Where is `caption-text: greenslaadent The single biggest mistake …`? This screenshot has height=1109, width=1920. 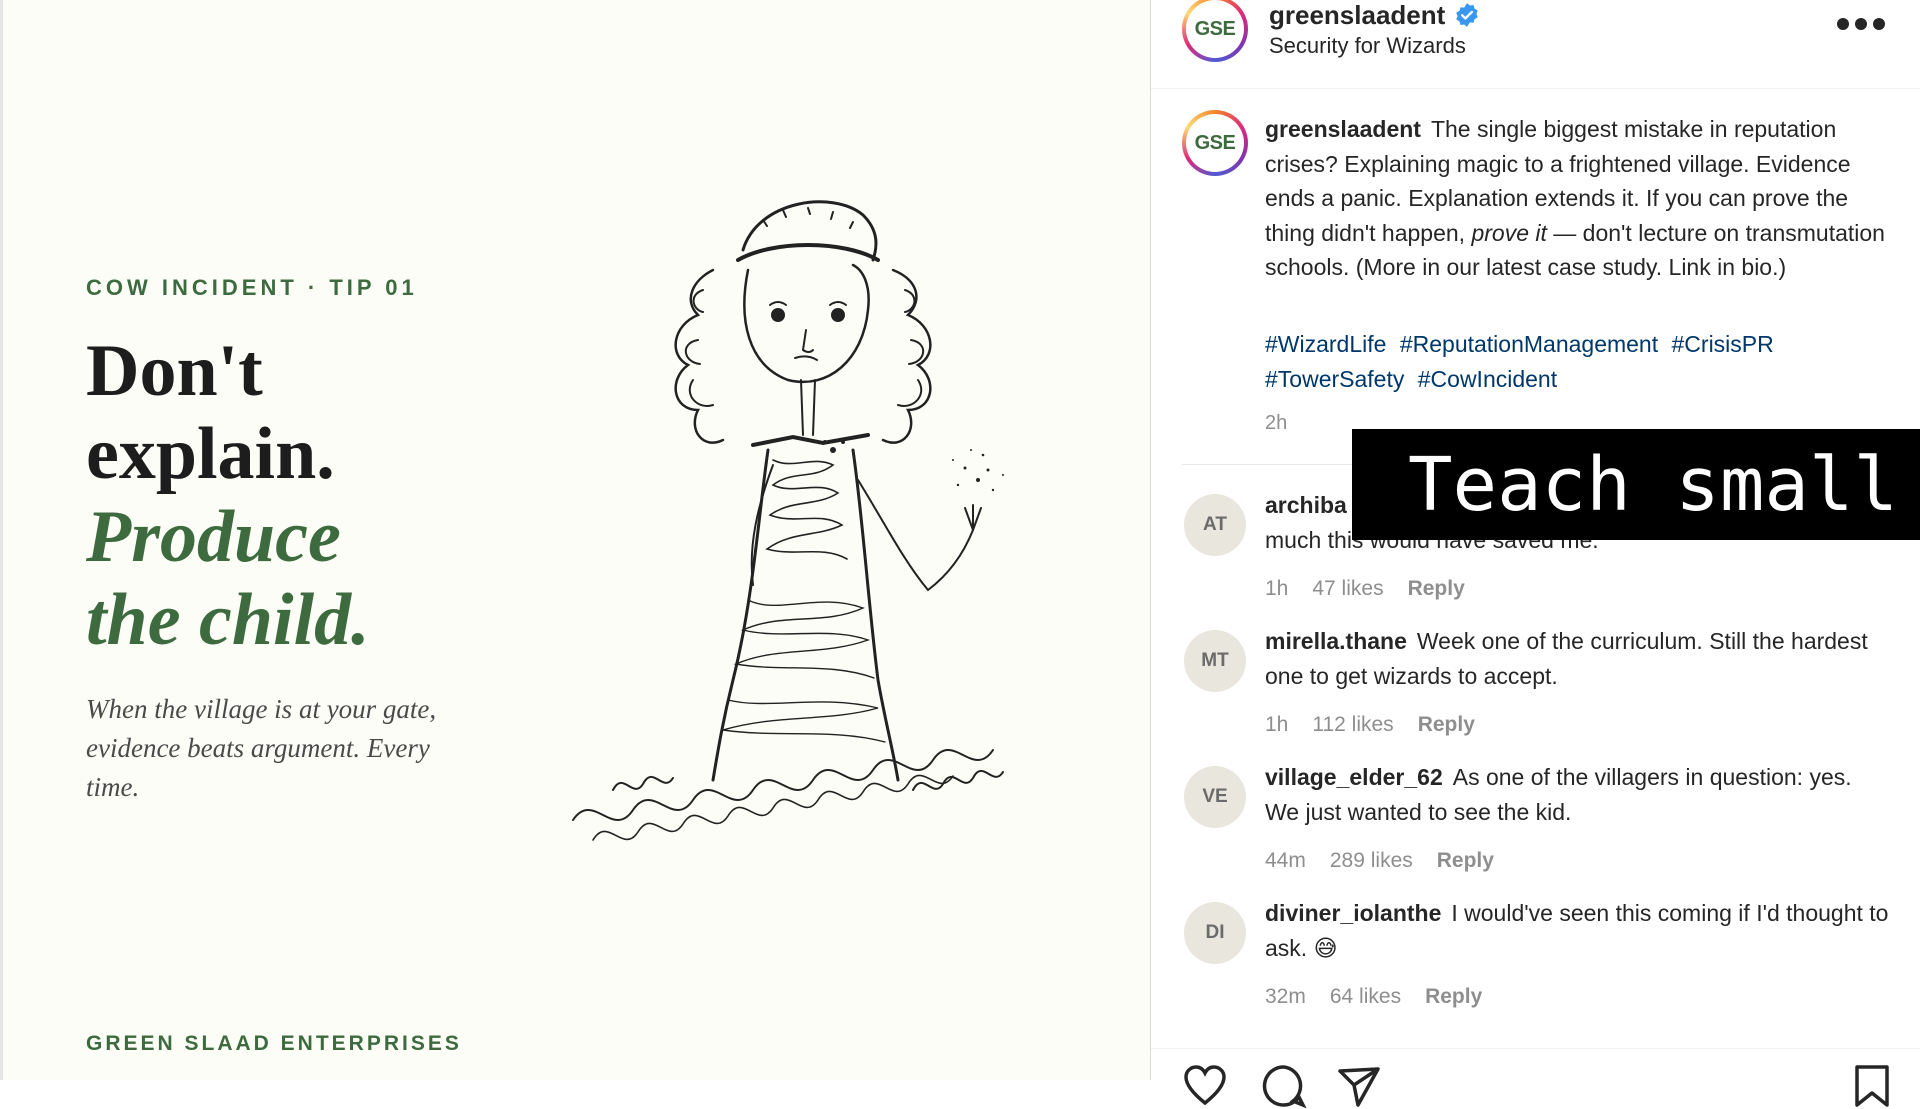
caption-text: greenslaadent The single biggest mistake … is located at coordinates (1577, 198).